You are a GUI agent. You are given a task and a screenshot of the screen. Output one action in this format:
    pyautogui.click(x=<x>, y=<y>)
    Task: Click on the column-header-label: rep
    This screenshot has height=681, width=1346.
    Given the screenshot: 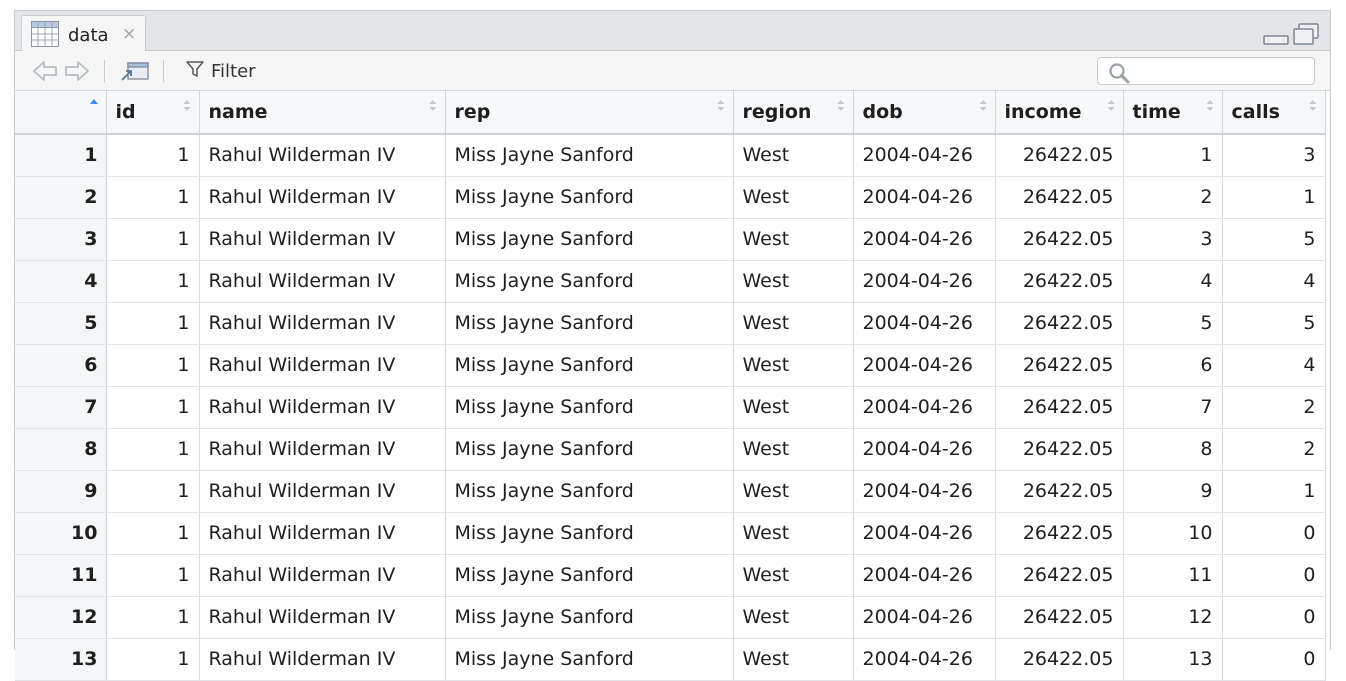 What is the action you would take?
    pyautogui.click(x=472, y=112)
    